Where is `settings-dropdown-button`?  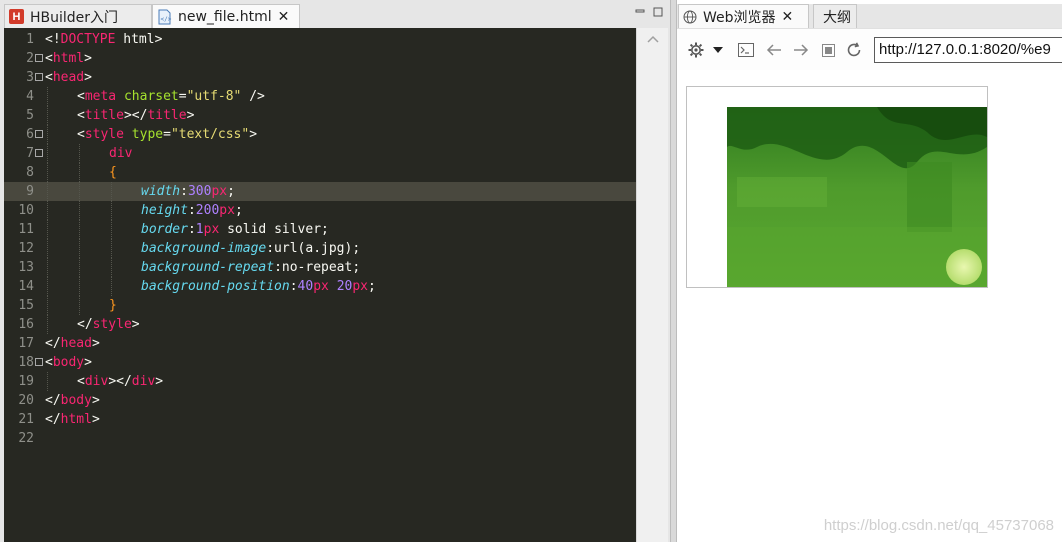
settings-dropdown-button is located at coordinates (718, 50).